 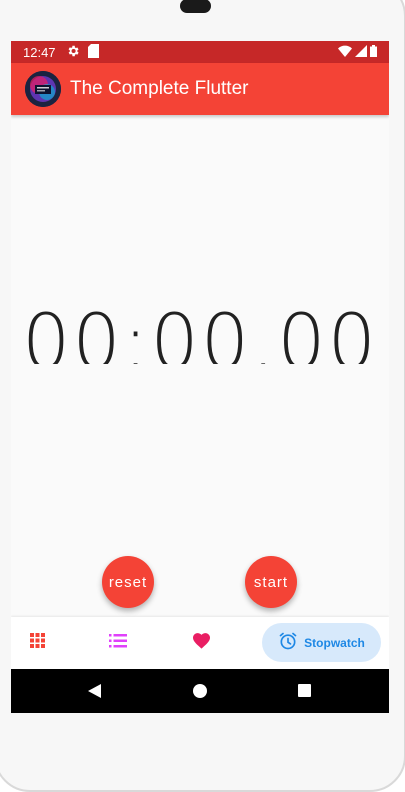 I want to click on earpiece-speaker, so click(x=195, y=6).